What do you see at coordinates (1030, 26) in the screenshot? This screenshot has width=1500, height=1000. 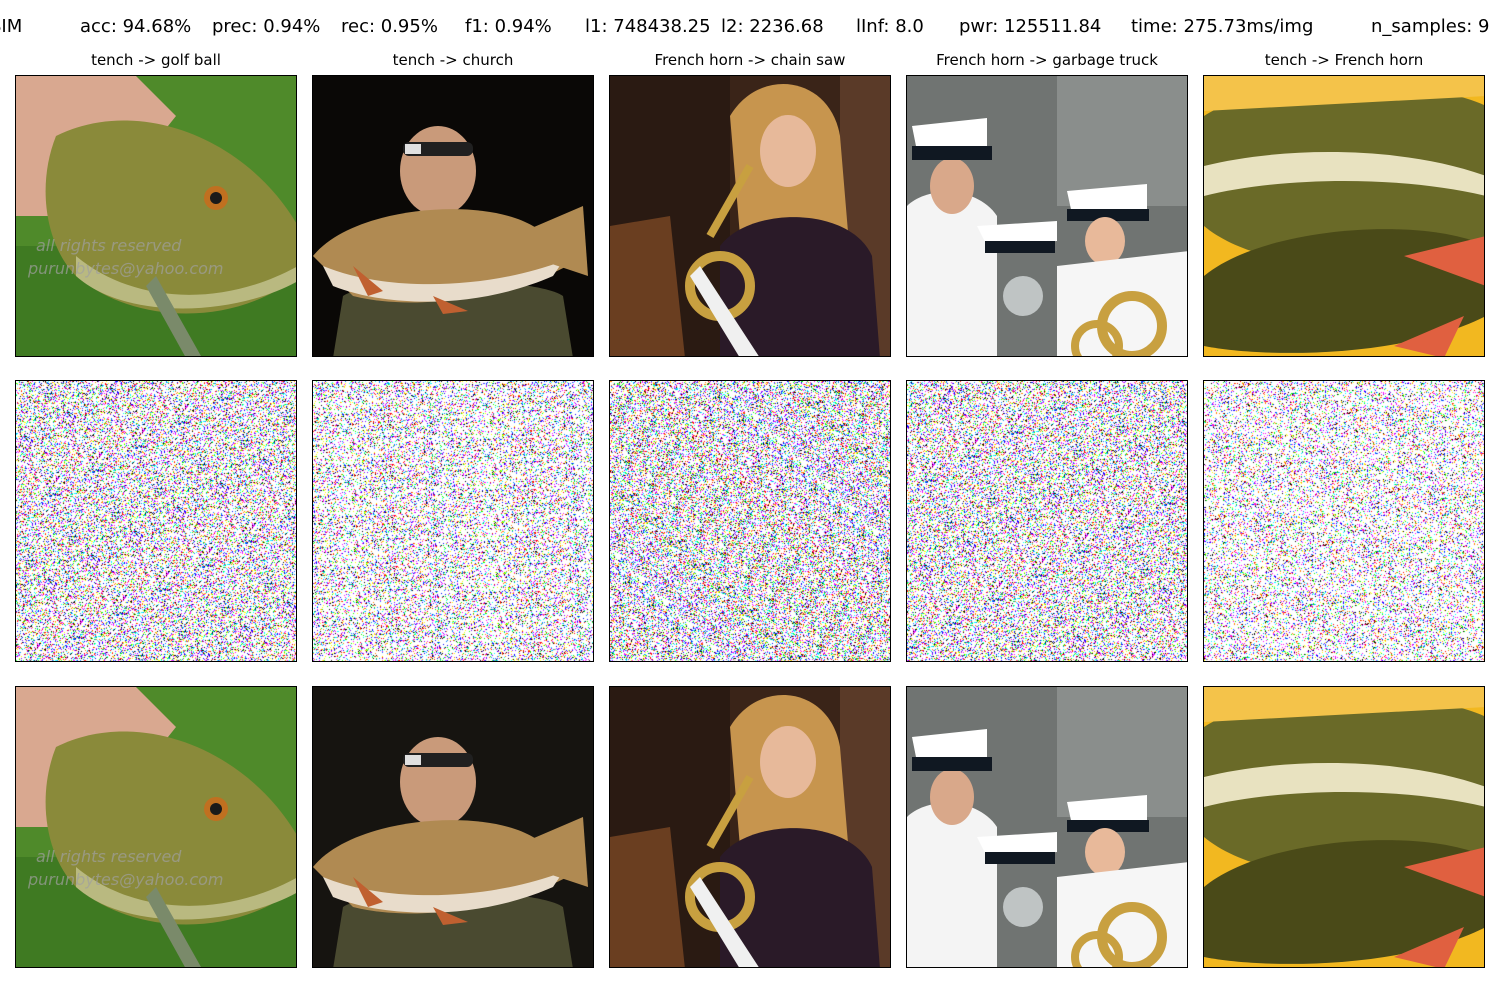 I see `power-metric: pwr: 125511.84` at bounding box center [1030, 26].